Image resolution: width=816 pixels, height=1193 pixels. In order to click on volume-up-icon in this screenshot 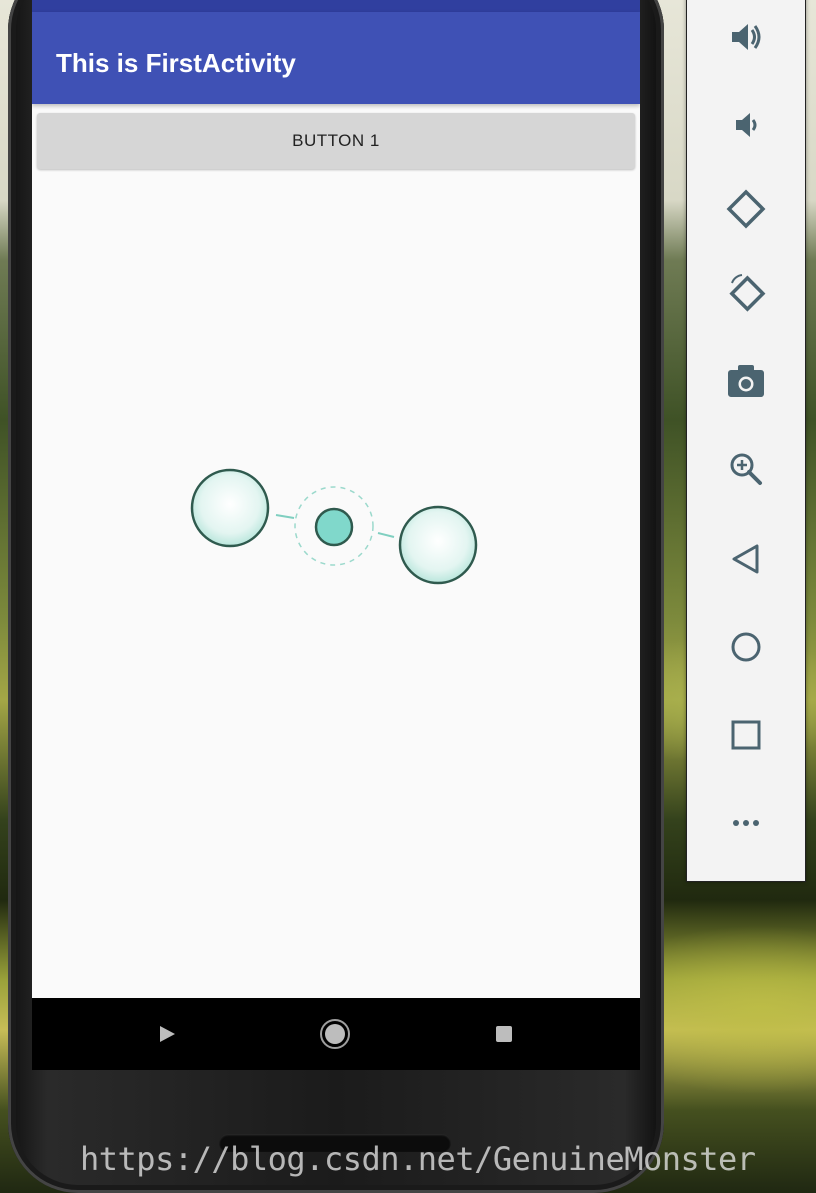, I will do `click(746, 37)`.